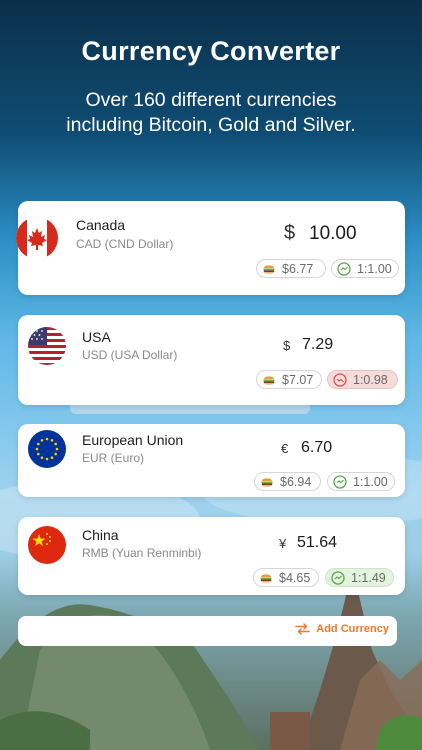 This screenshot has width=422, height=750. Describe the element at coordinates (47, 346) in the screenshot. I see `usa-flag-icon` at that location.